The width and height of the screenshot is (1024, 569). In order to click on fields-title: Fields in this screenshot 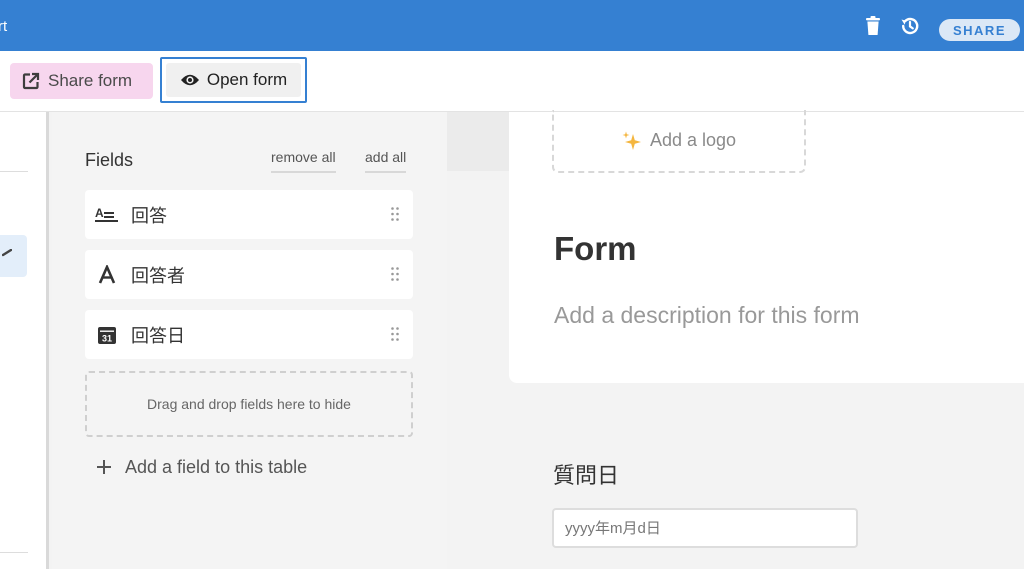, I will do `click(109, 160)`.